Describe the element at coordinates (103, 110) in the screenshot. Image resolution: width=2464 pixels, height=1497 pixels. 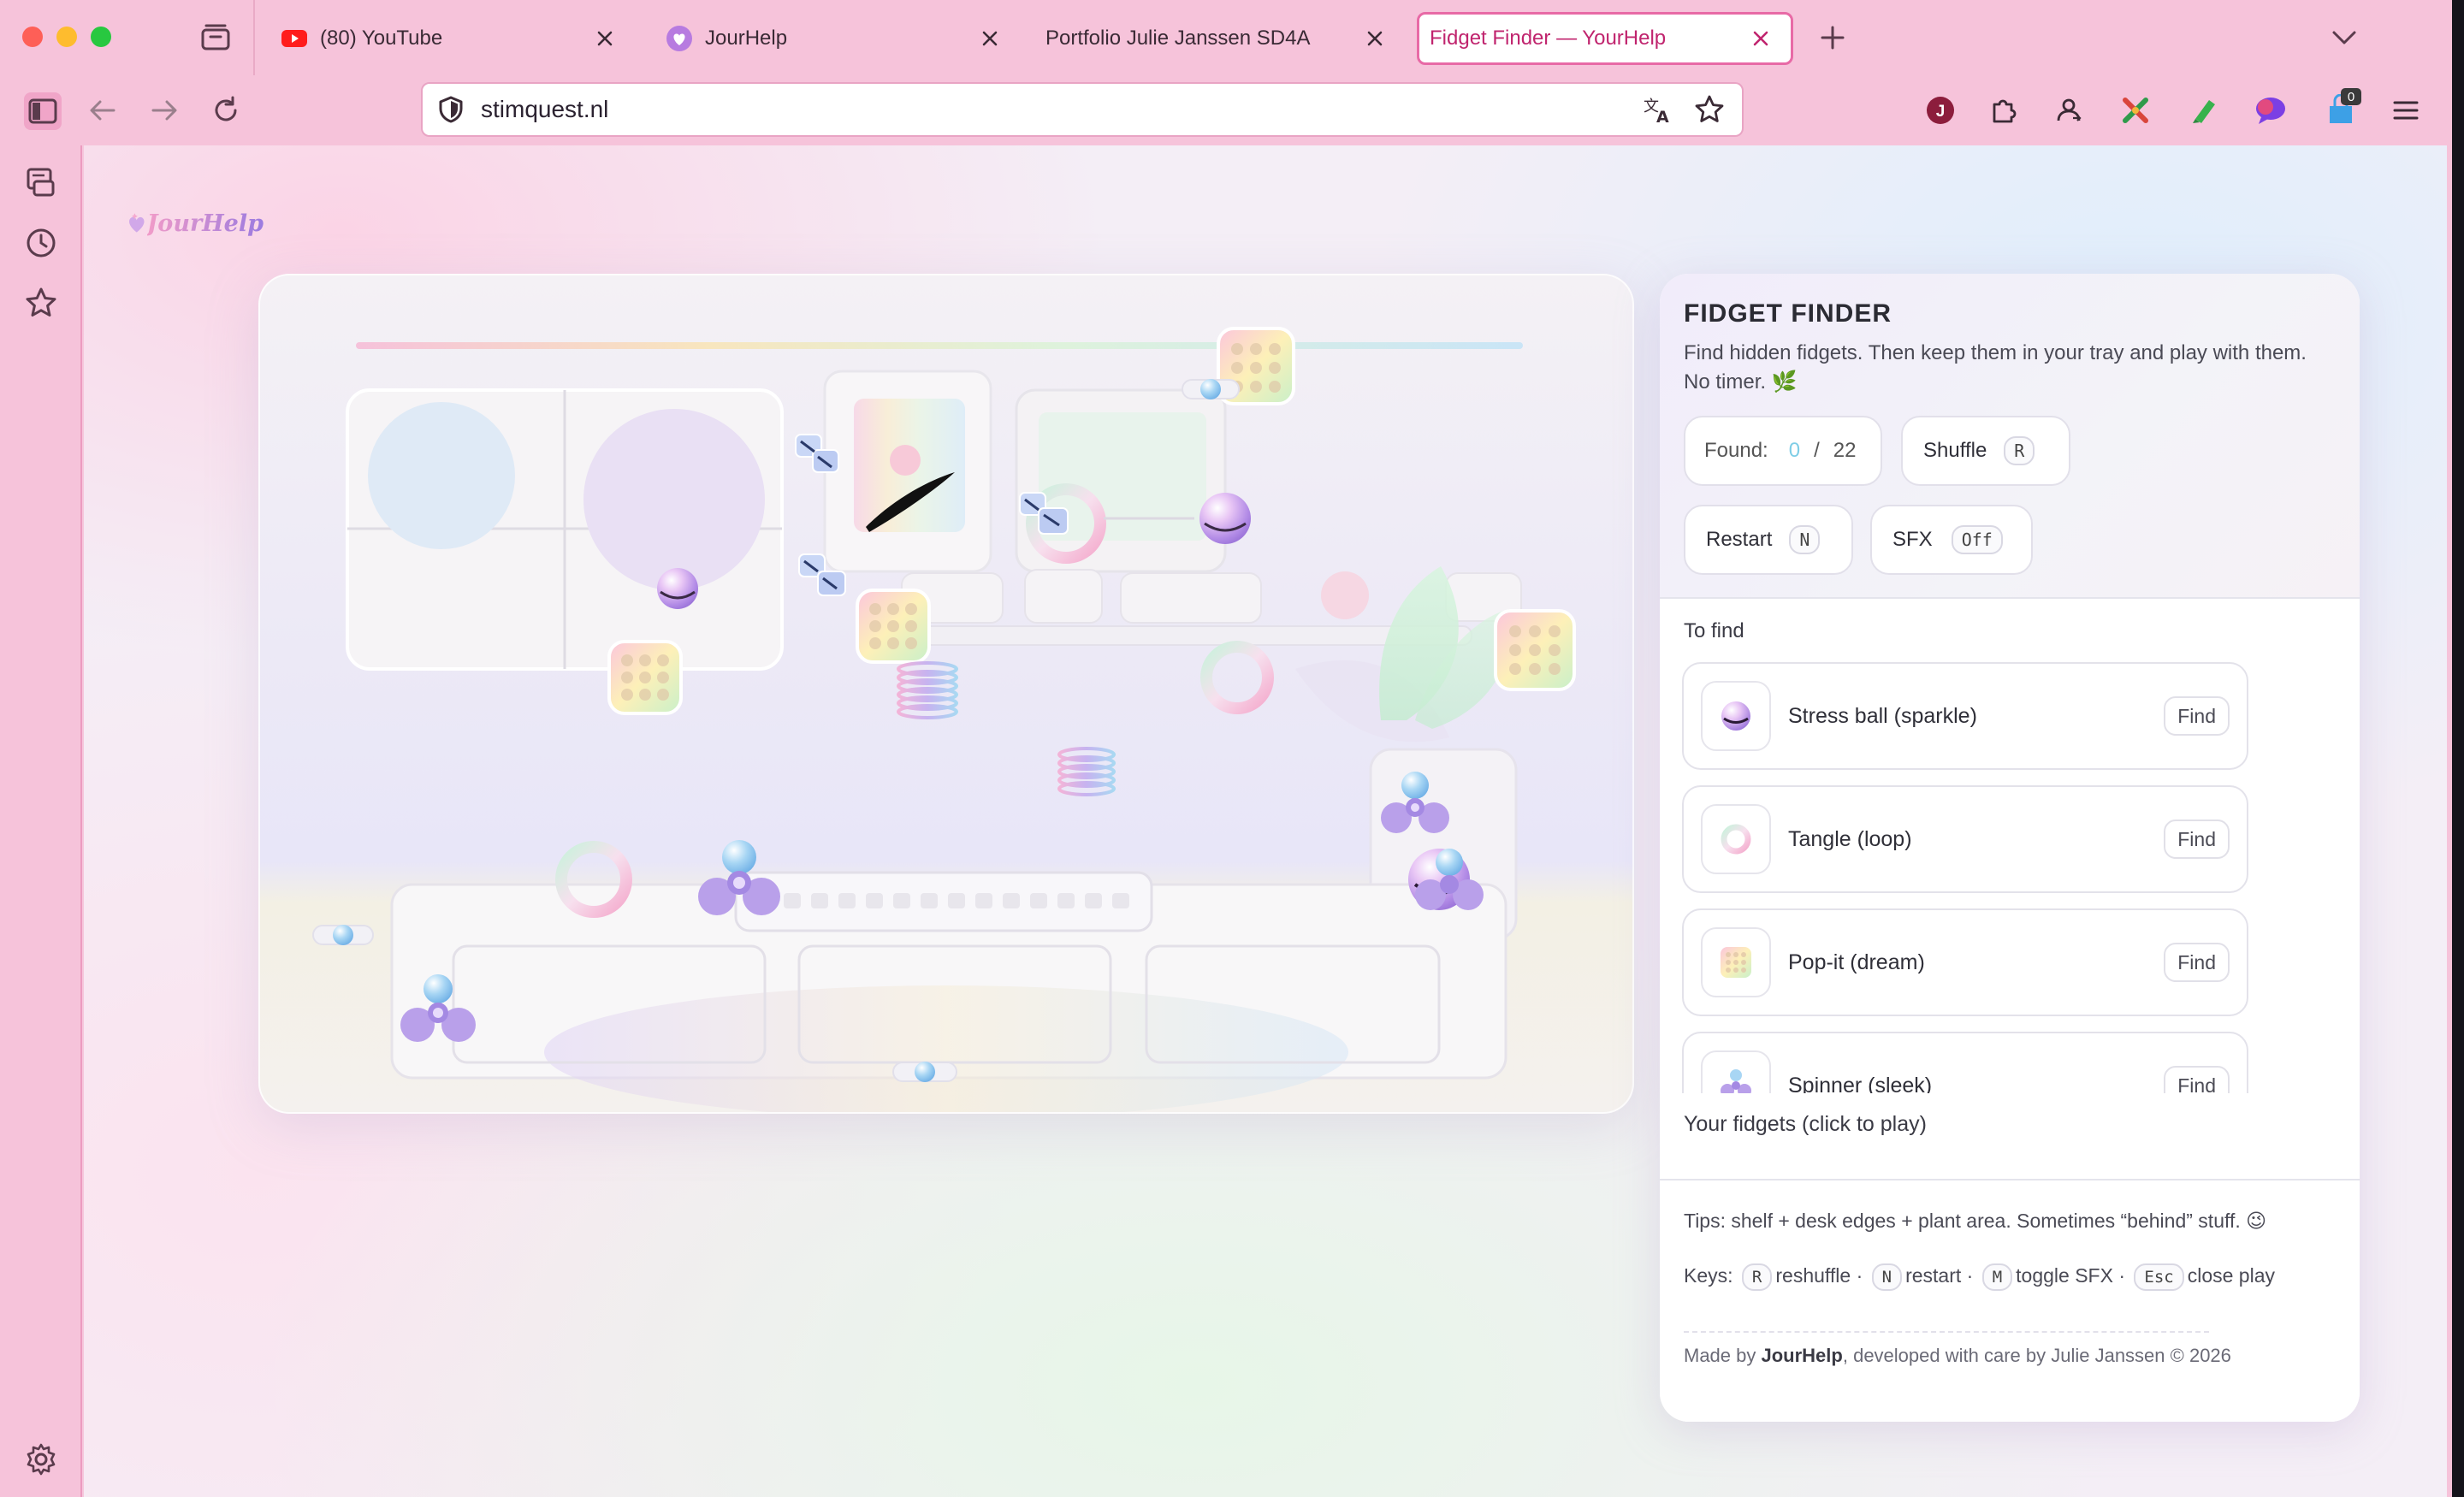
I see `back-arrow-icon` at that location.